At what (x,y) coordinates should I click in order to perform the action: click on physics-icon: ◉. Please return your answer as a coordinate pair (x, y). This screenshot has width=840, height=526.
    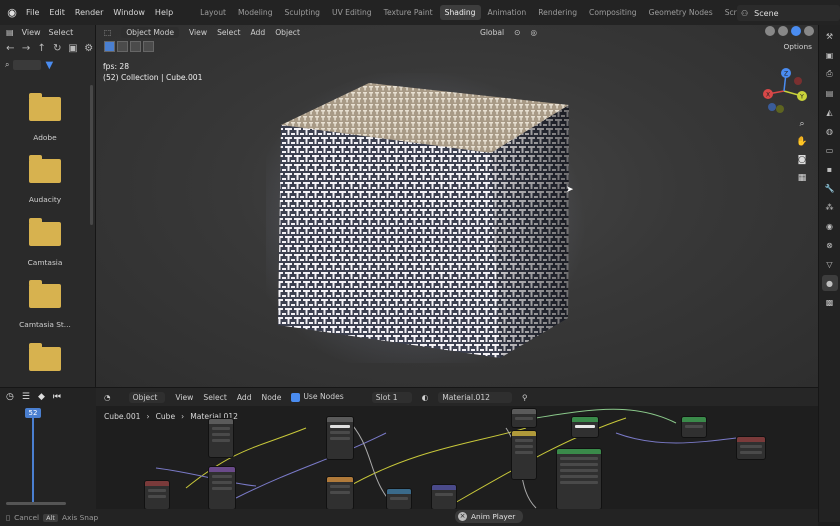
    Looking at the image, I should click on (830, 226).